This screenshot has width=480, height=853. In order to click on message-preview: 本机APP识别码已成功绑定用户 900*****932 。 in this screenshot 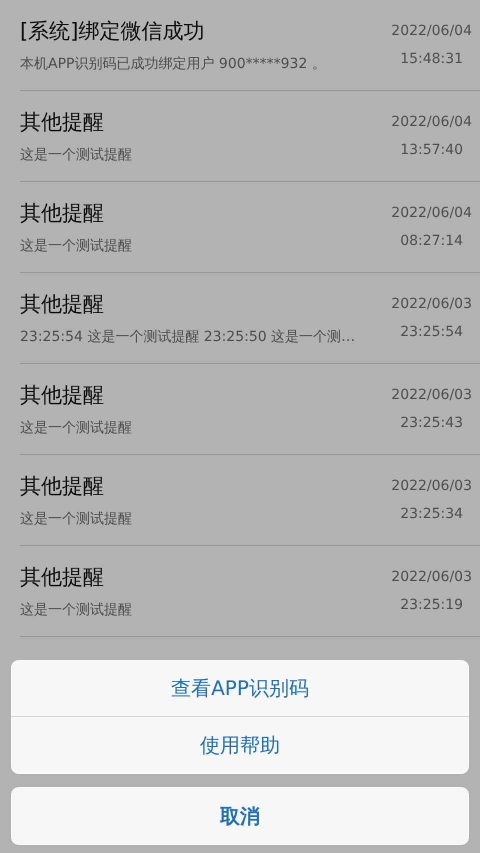, I will do `click(173, 64)`.